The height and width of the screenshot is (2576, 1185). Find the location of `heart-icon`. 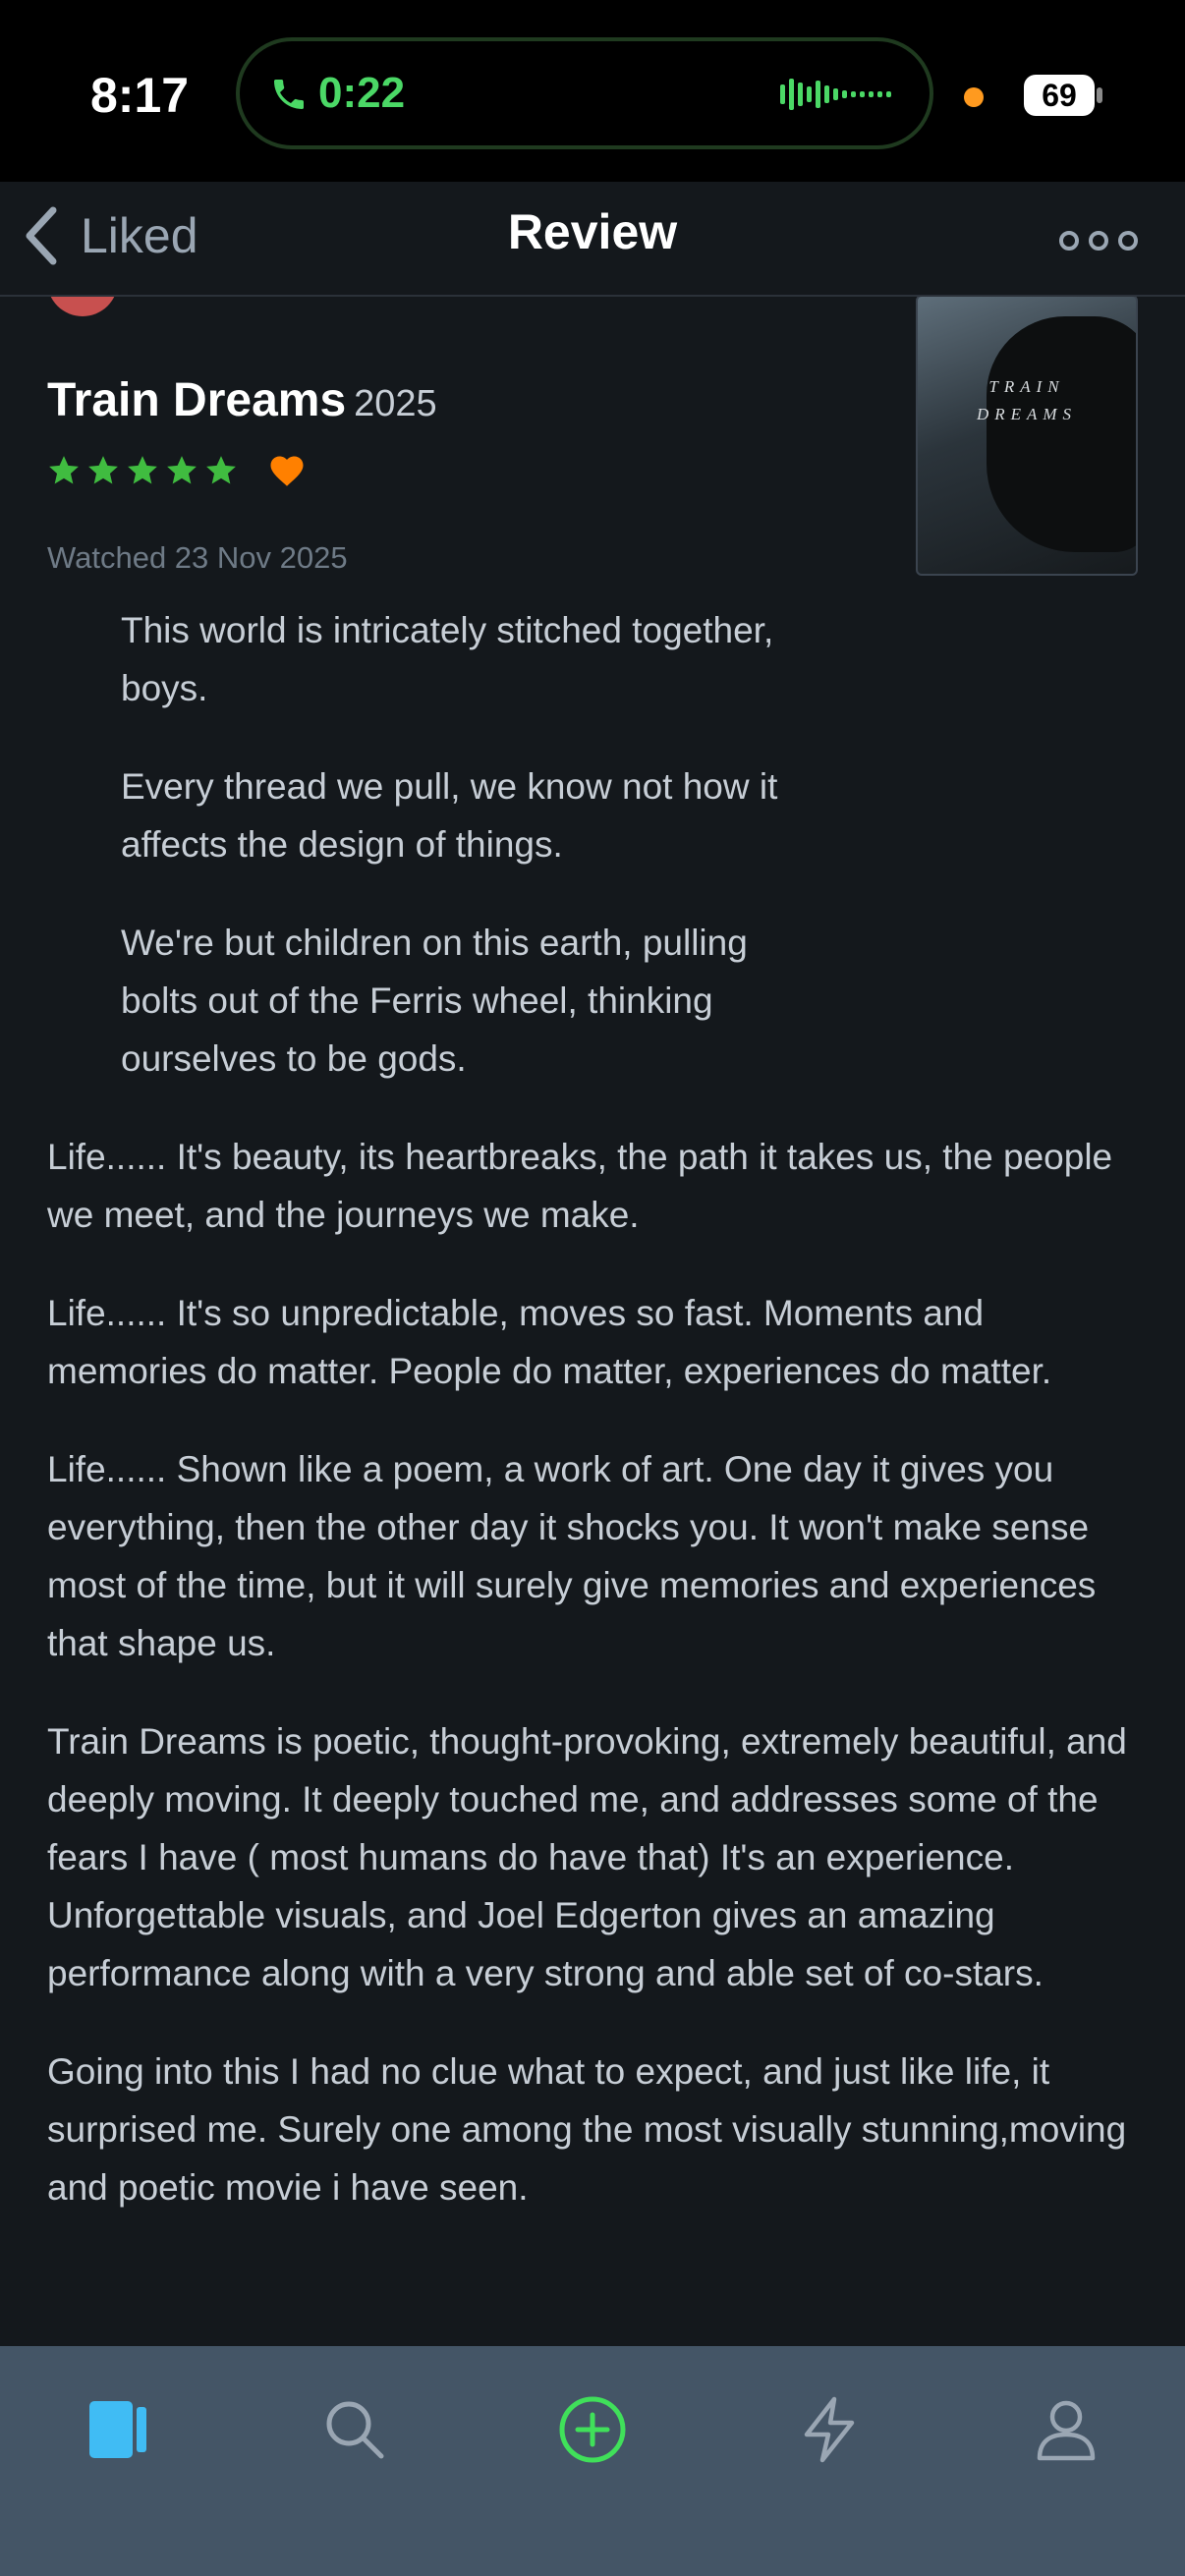

heart-icon is located at coordinates (287, 471).